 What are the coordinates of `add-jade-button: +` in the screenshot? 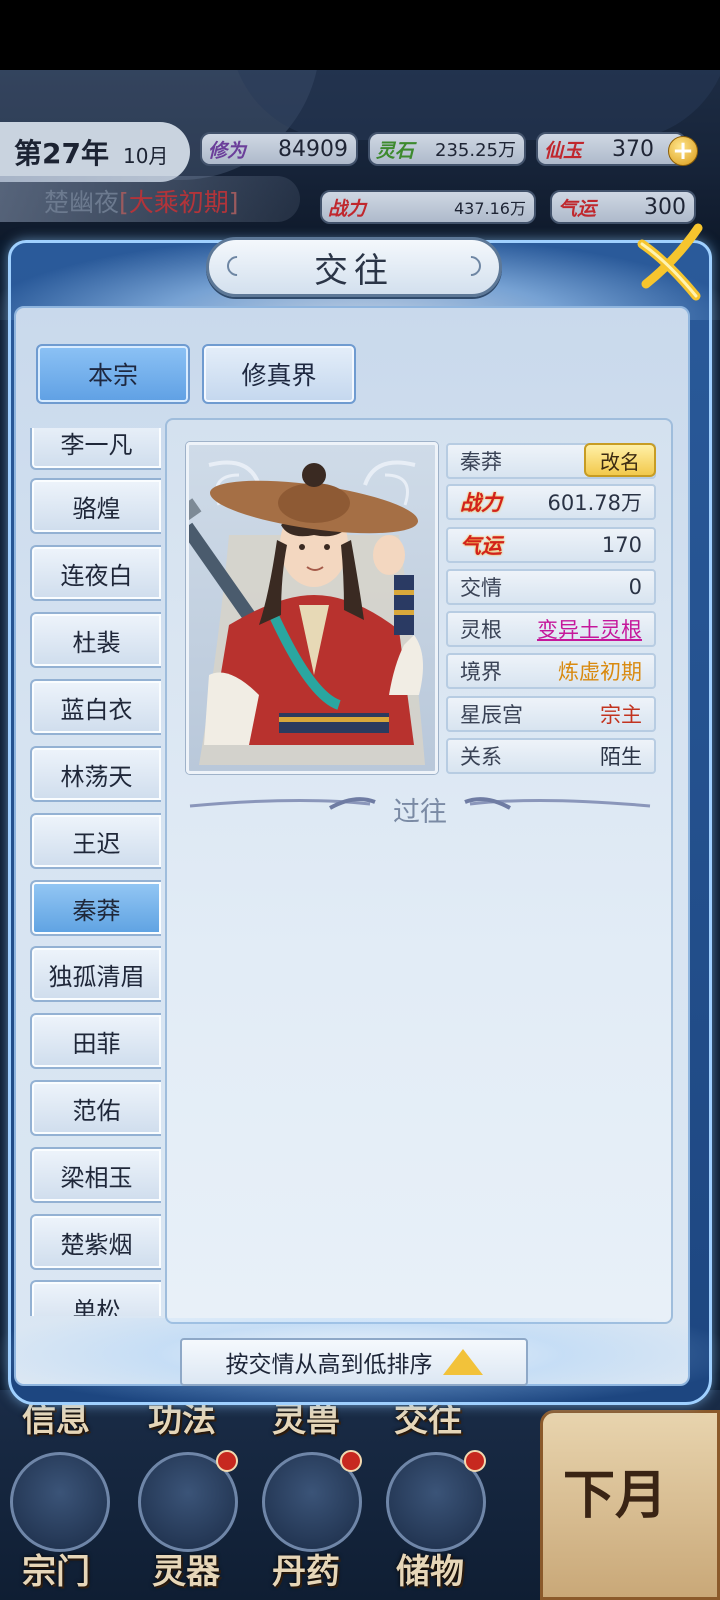 It's located at (683, 151).